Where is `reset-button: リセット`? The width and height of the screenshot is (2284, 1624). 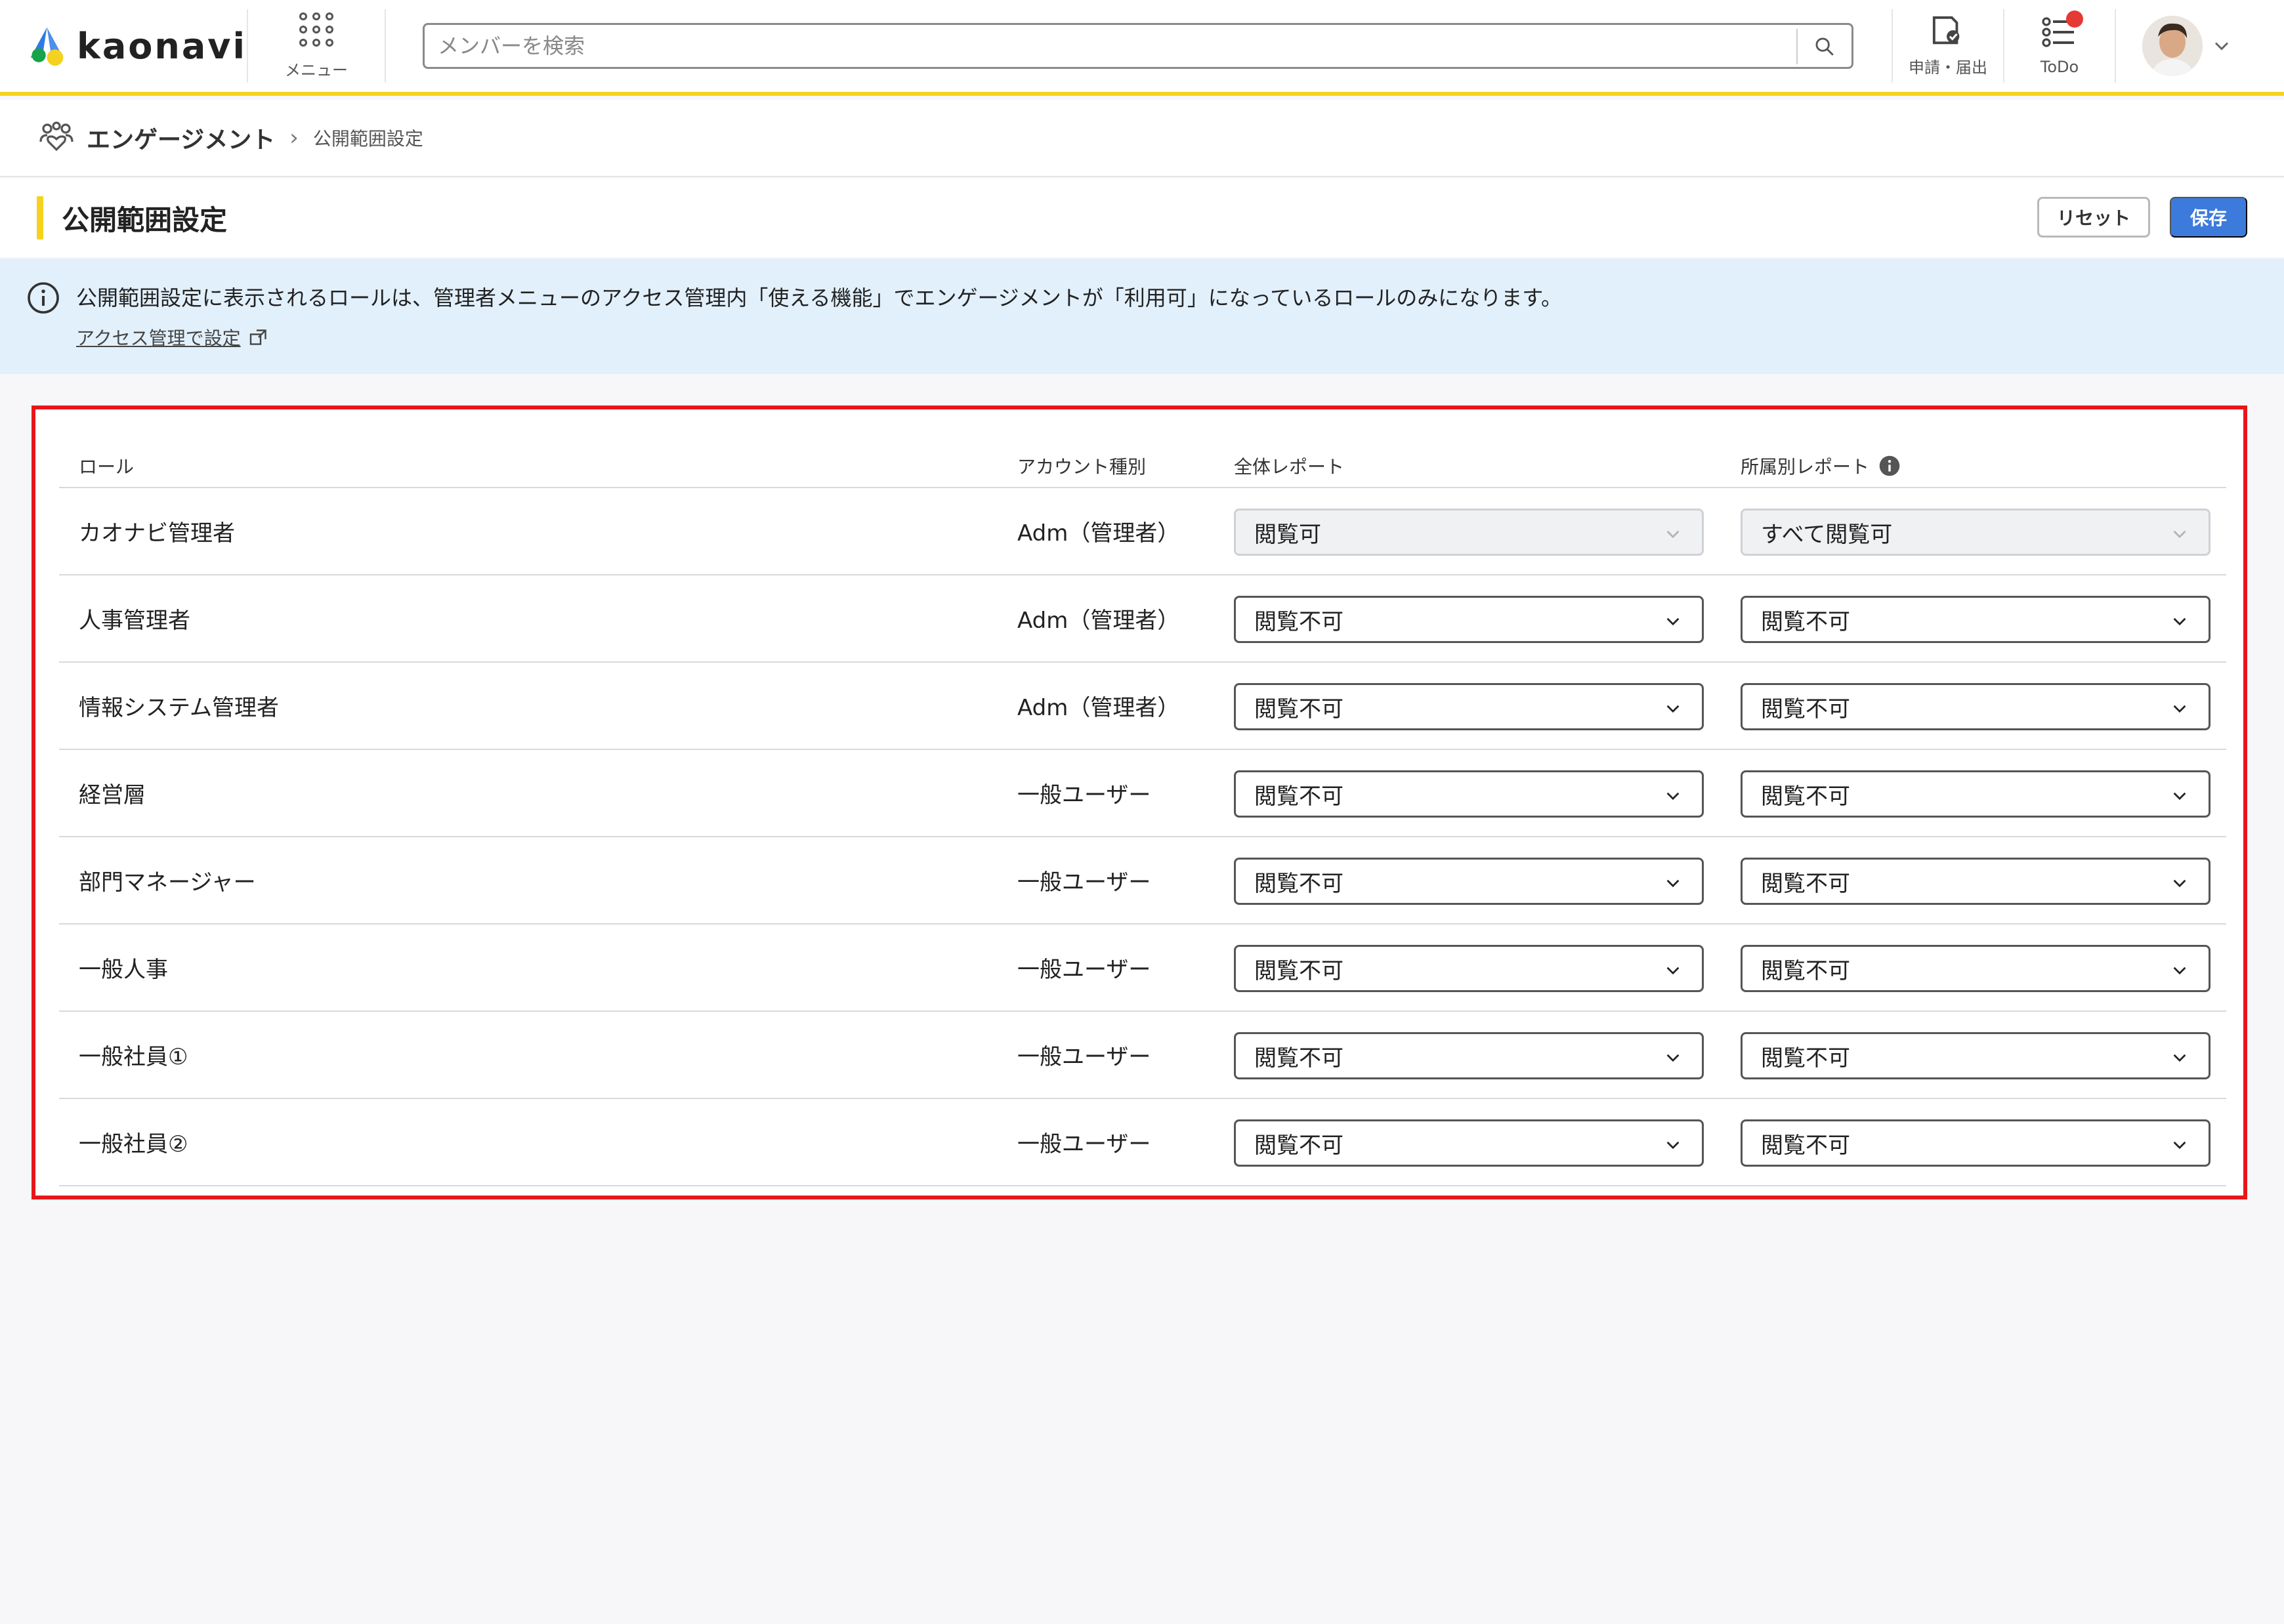
reset-button: リセット is located at coordinates (2094, 217).